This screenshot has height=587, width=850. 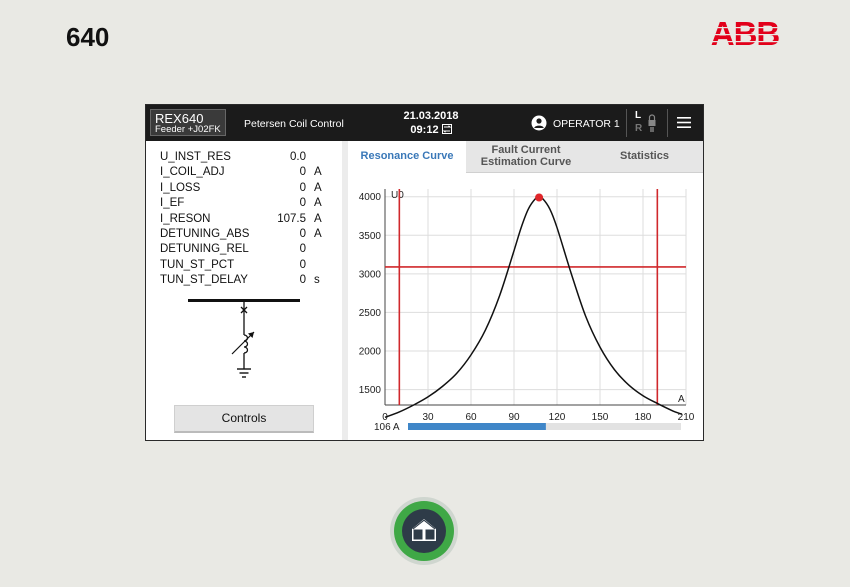 What do you see at coordinates (88, 37) in the screenshot?
I see `model-label: 640` at bounding box center [88, 37].